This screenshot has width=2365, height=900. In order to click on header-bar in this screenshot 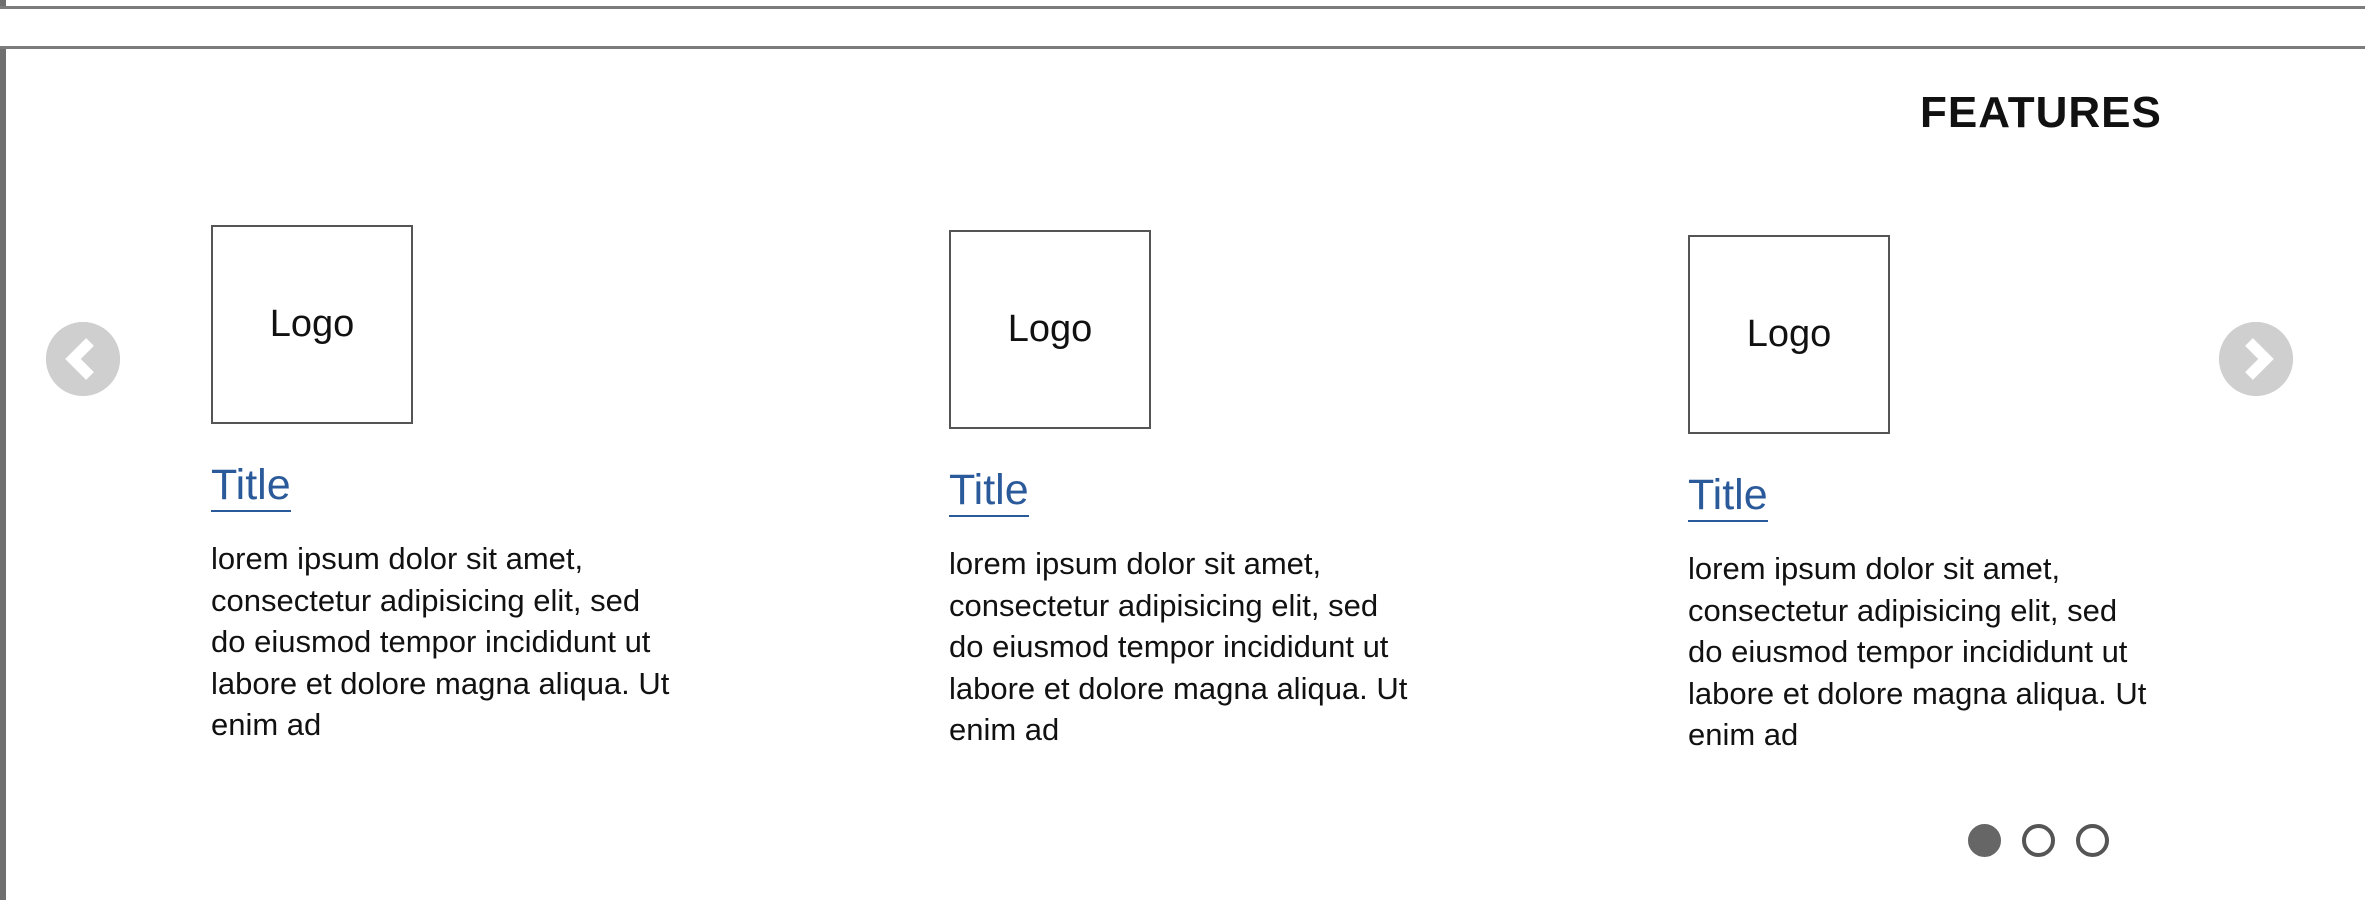, I will do `click(1182, 28)`.